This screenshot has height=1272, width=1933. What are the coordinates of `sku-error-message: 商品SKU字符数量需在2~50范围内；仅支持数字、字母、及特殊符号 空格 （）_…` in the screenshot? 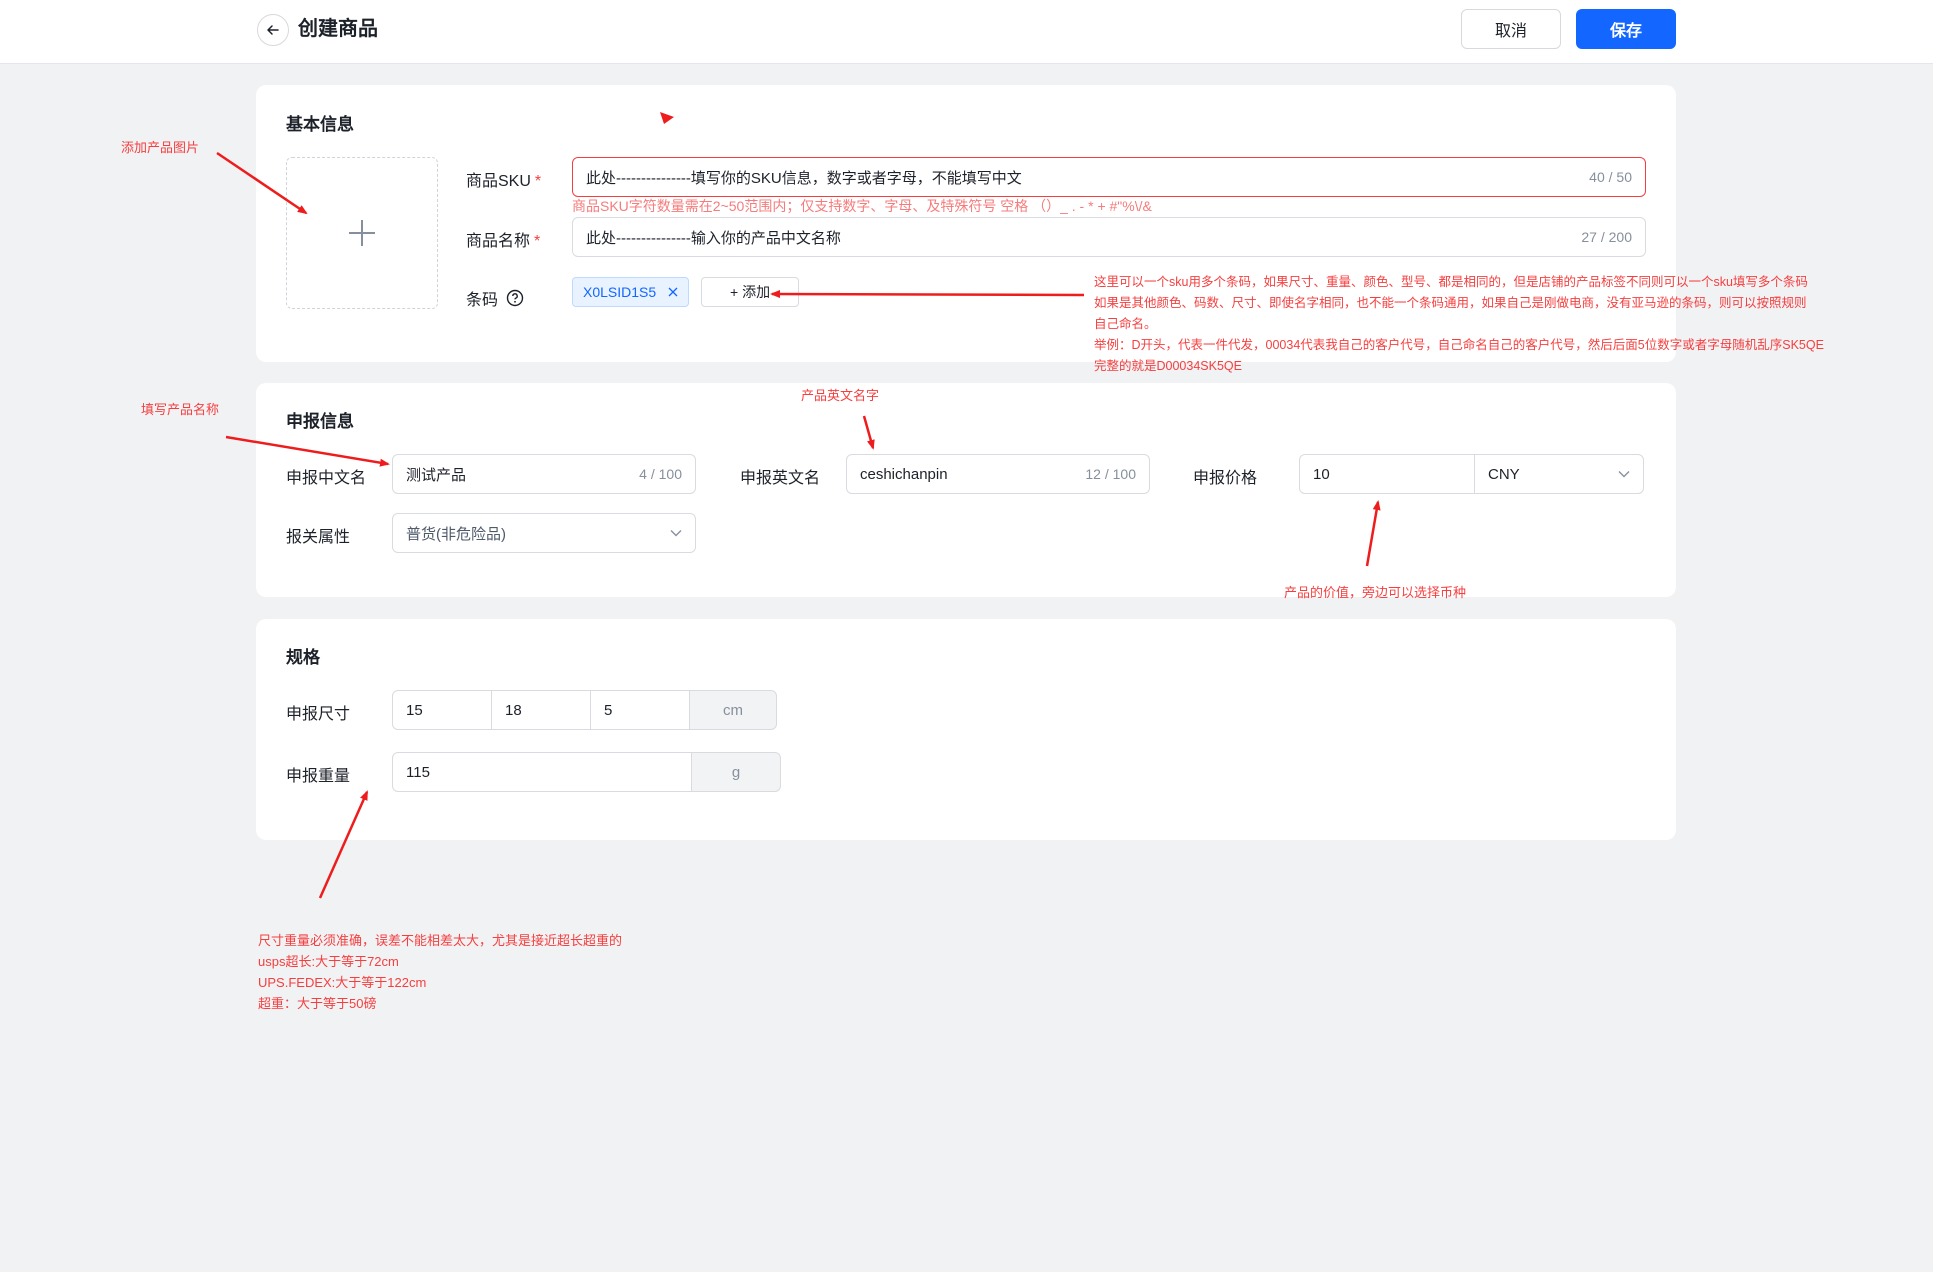 It's located at (862, 206).